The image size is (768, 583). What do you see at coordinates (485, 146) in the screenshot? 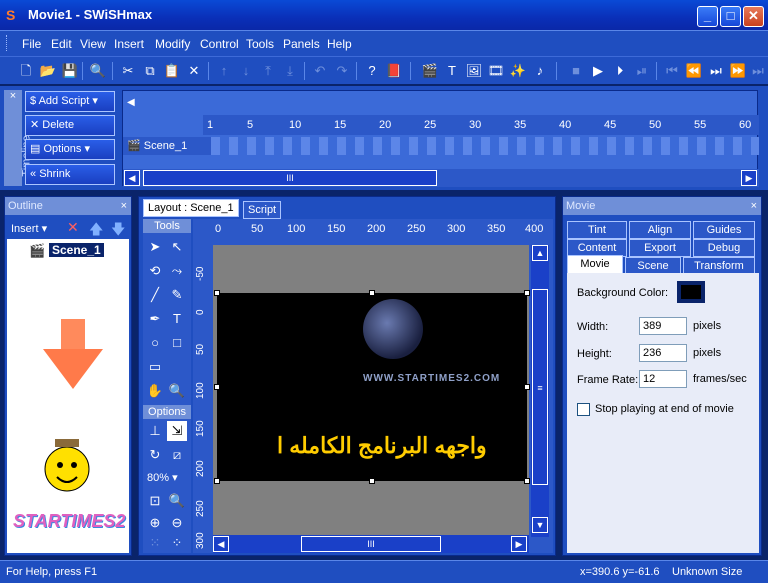
I see `scene-frames` at bounding box center [485, 146].